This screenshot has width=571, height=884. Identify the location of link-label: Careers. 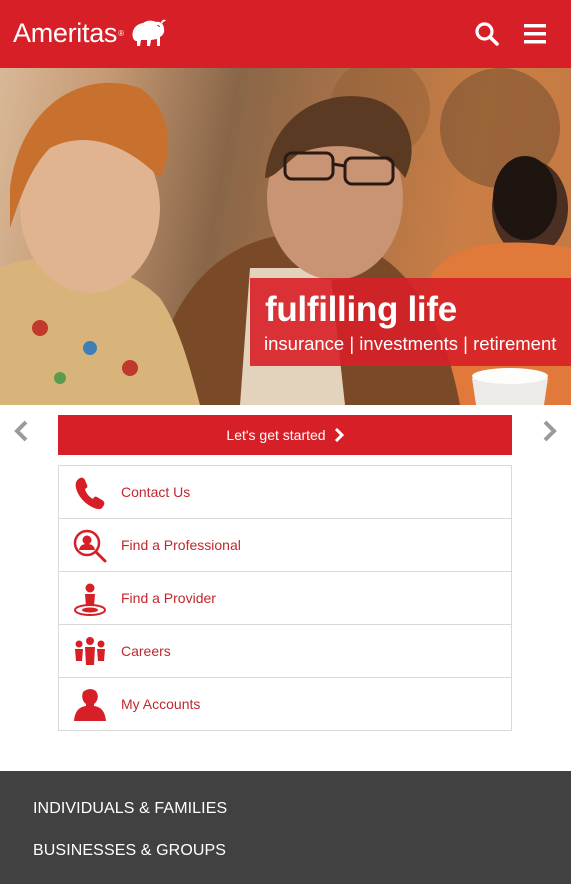
(146, 651).